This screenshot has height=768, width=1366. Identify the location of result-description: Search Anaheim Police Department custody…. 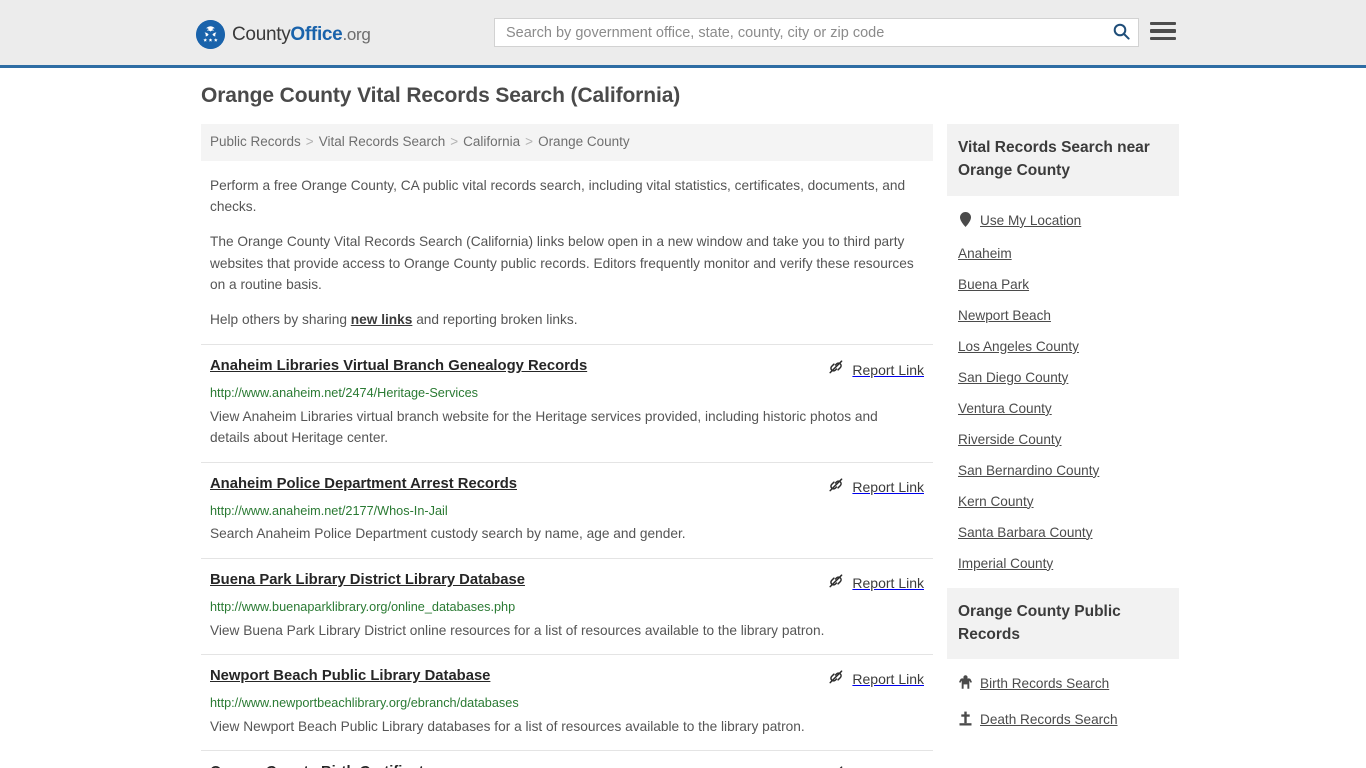
(448, 534).